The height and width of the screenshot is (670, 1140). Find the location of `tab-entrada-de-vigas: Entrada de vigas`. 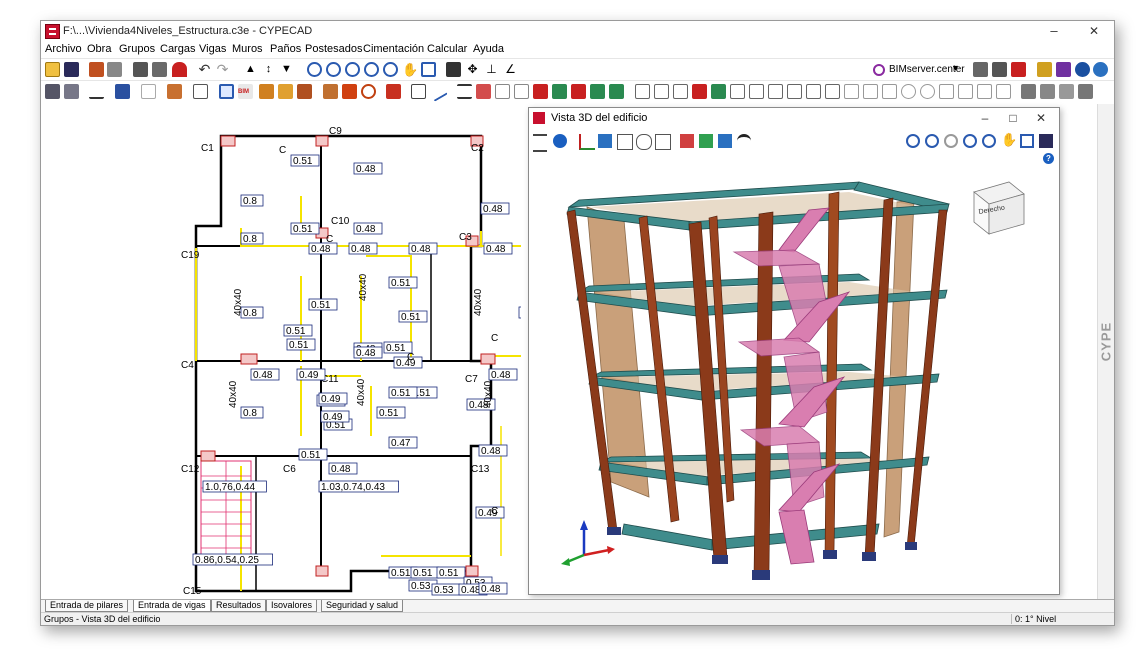

tab-entrada-de-vigas: Entrada de vigas is located at coordinates (172, 606).